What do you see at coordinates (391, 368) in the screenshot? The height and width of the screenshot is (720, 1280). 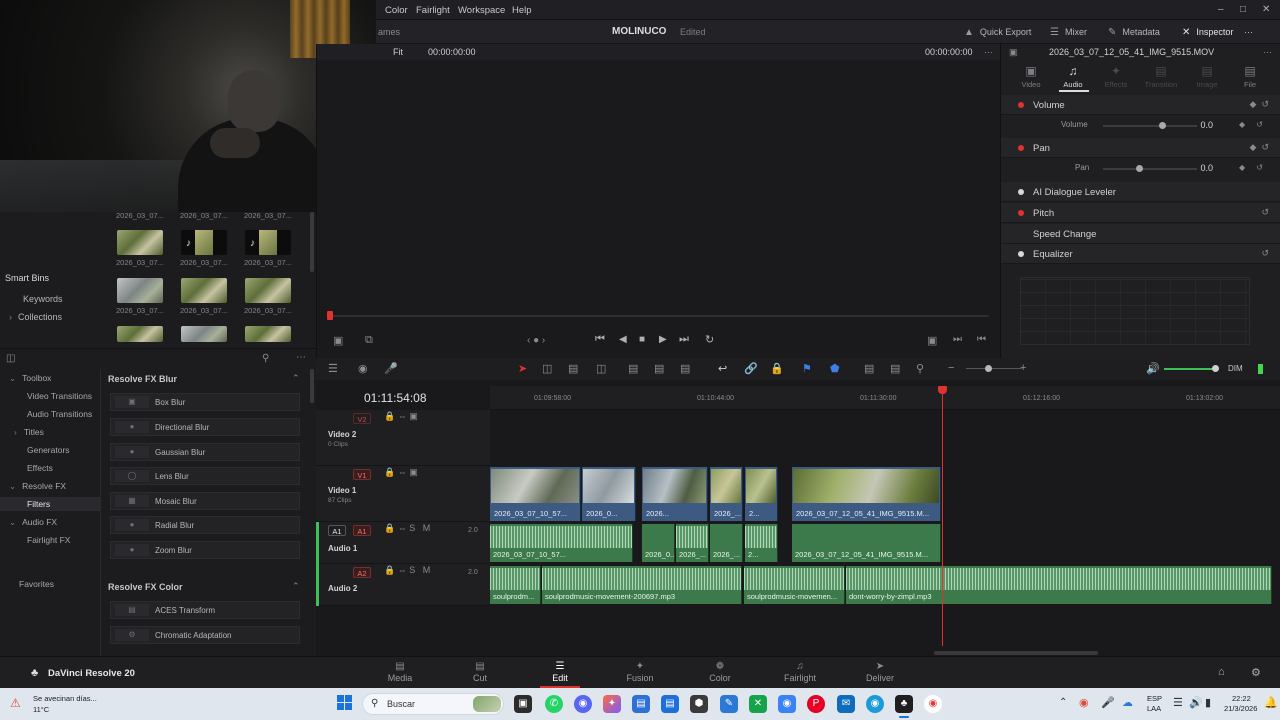 I see `audio-monitor-icon: 🎤` at bounding box center [391, 368].